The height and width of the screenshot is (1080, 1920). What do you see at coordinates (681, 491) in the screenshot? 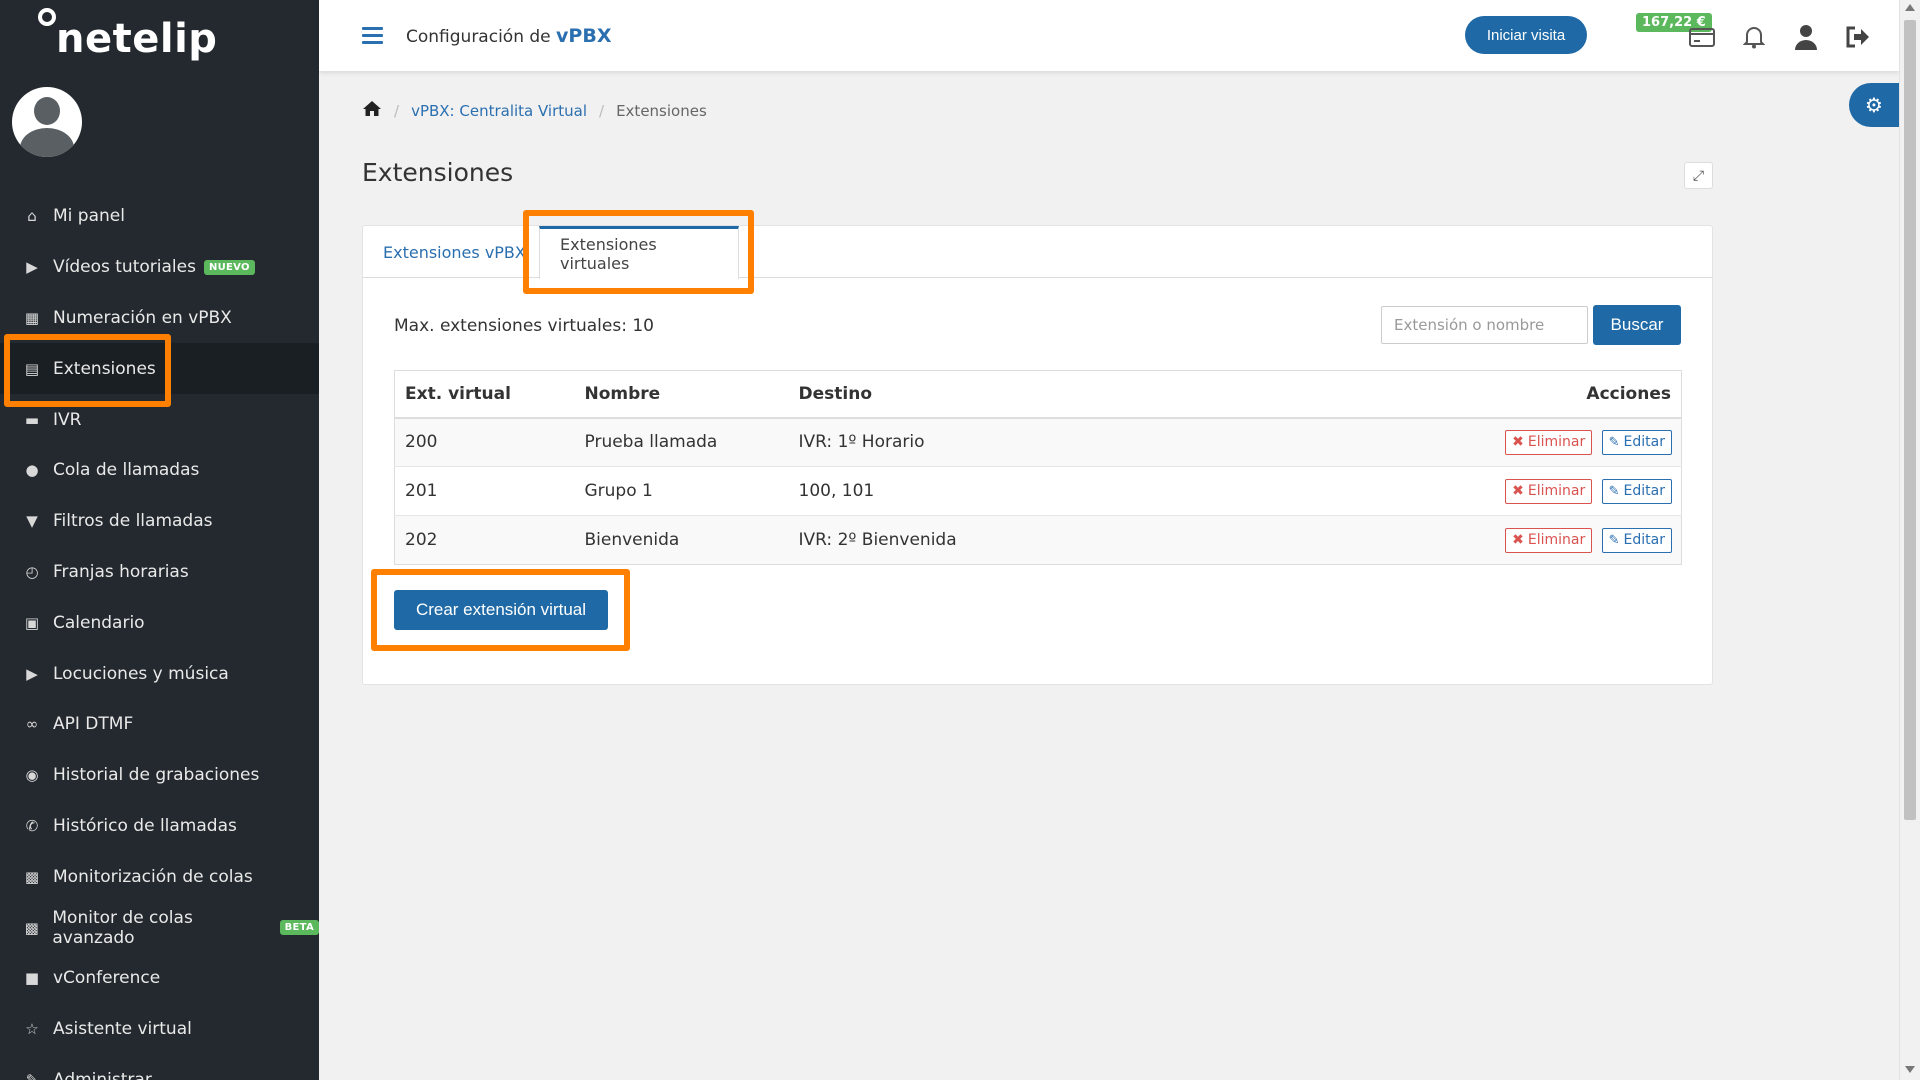
I see `cell-nombre: Grupo 1` at bounding box center [681, 491].